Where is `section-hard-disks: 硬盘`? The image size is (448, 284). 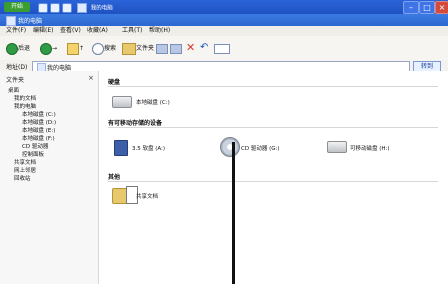
section-hard-disks: 硬盘 is located at coordinates (114, 82).